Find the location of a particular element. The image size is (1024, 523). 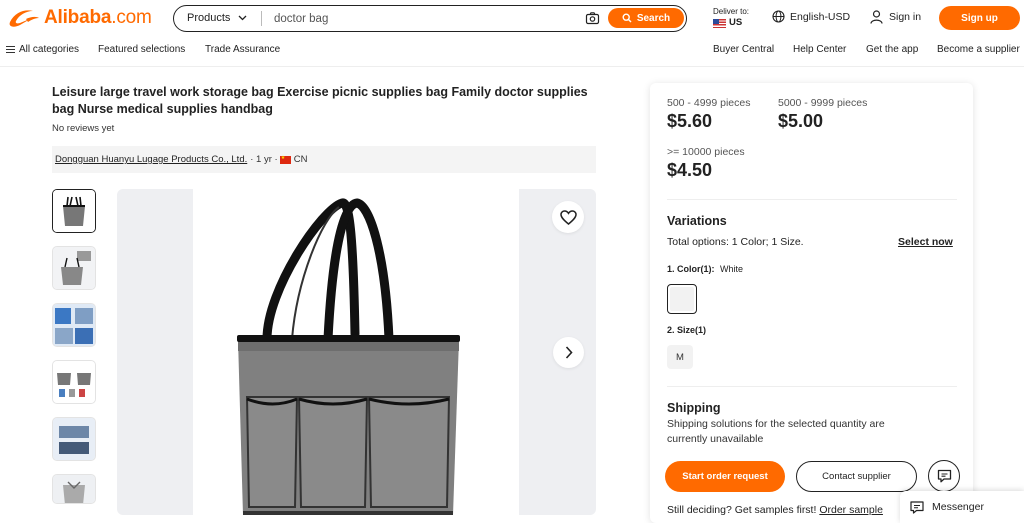

heart-icon is located at coordinates (568, 217).